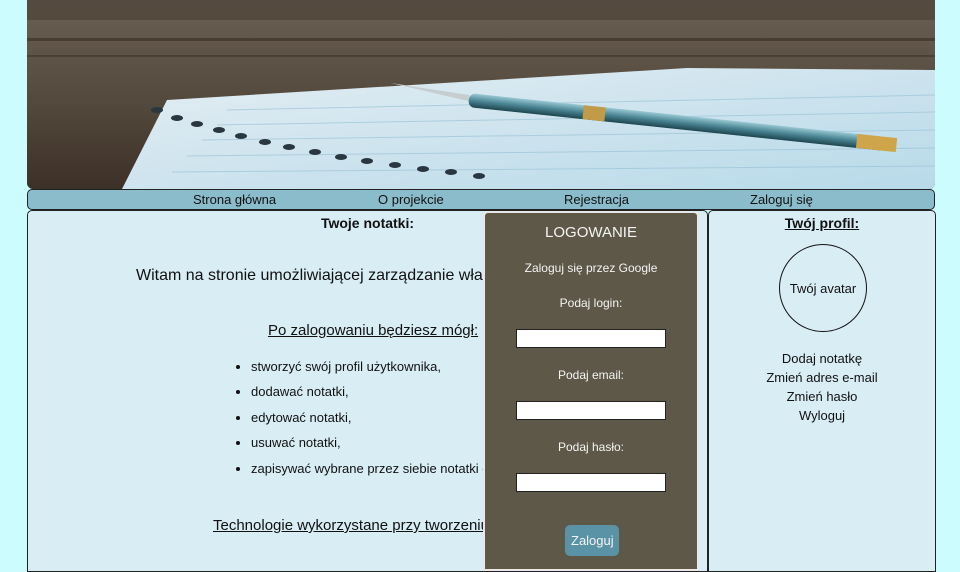 Image resolution: width=960 pixels, height=572 pixels. Describe the element at coordinates (234, 199) in the screenshot. I see `nav-home-link: Strona główna` at that location.